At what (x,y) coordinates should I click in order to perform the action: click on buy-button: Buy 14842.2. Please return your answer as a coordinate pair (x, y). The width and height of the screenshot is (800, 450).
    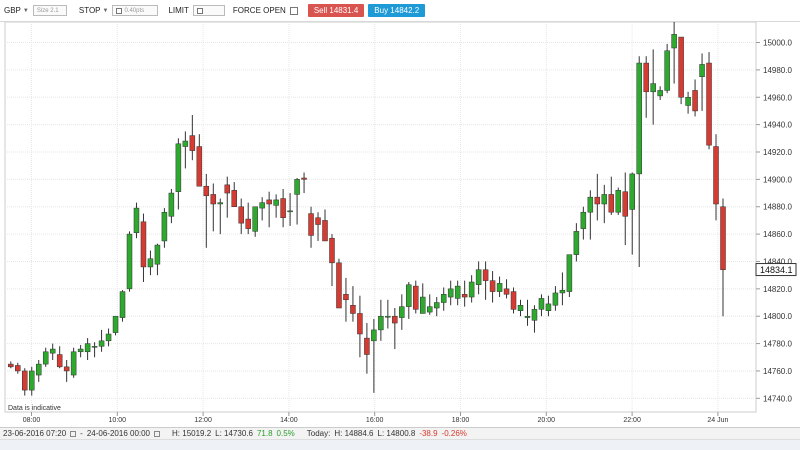
    Looking at the image, I should click on (397, 10).